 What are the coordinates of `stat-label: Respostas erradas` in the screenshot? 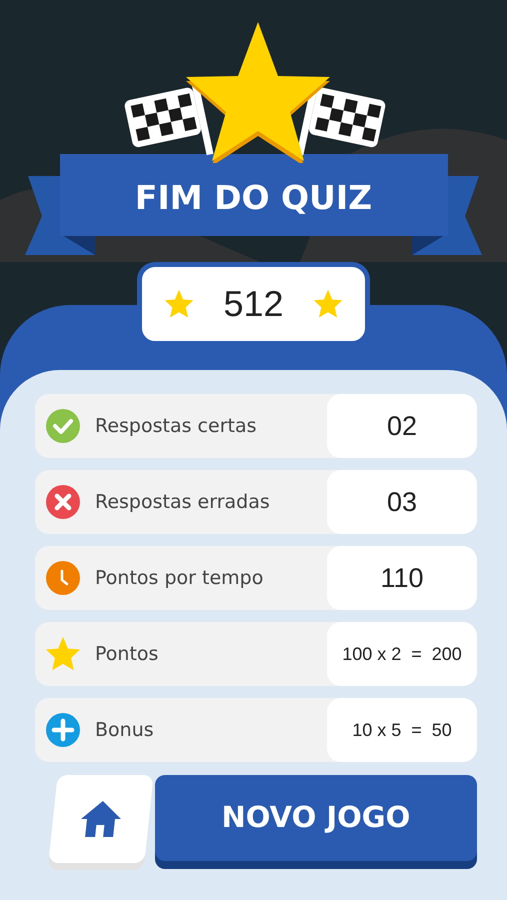 It's located at (182, 502).